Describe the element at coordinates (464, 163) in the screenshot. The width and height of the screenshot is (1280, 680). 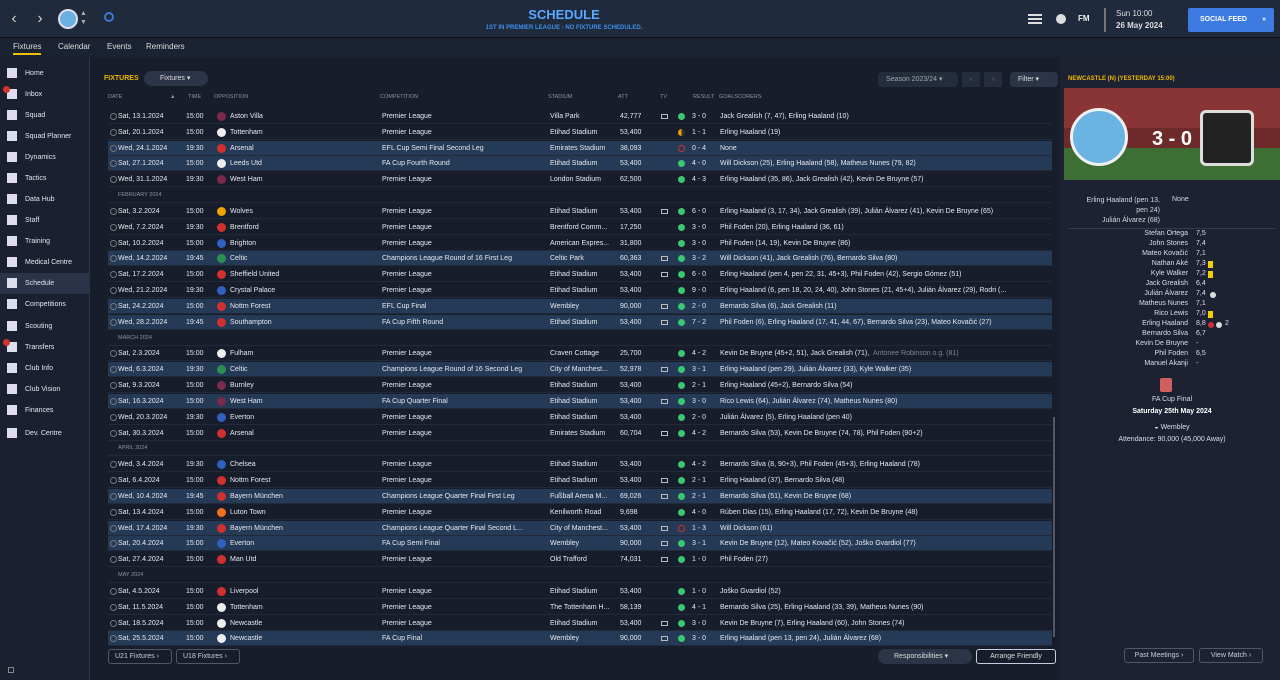
I see `competition-name: FA Cup Fourth Round` at that location.